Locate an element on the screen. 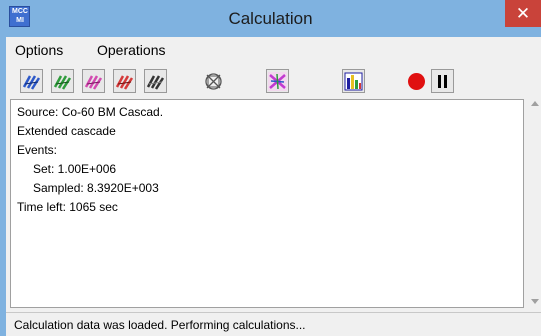 This screenshot has width=541, height=336. pause-icon is located at coordinates (442, 81).